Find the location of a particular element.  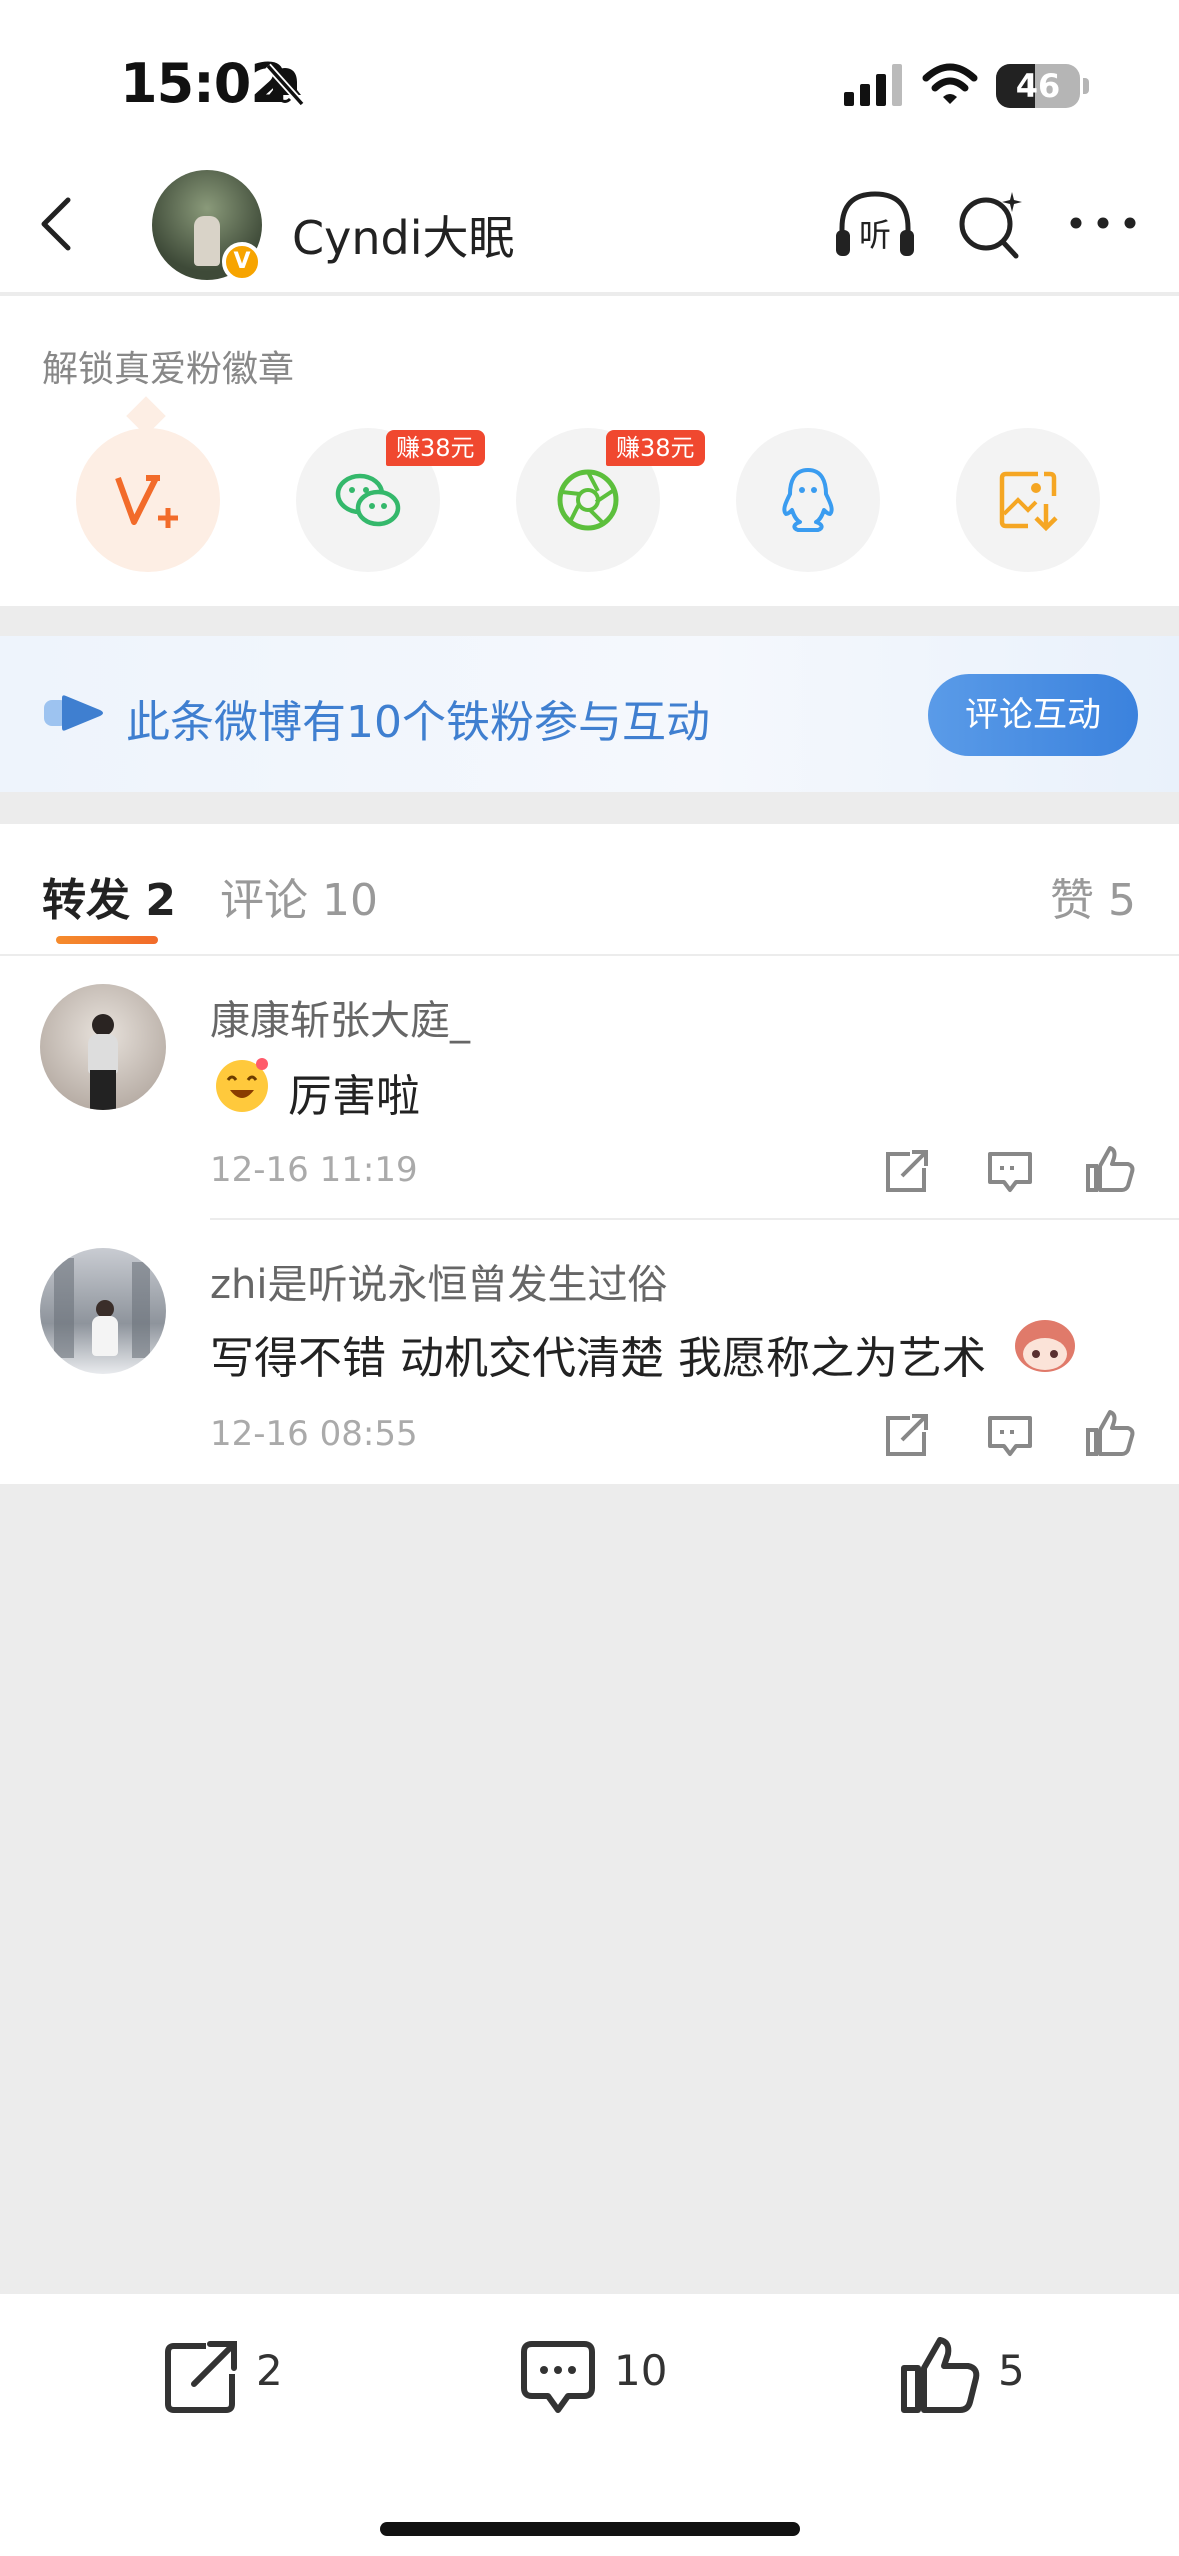

like-count: 5 is located at coordinates (1011, 2370).